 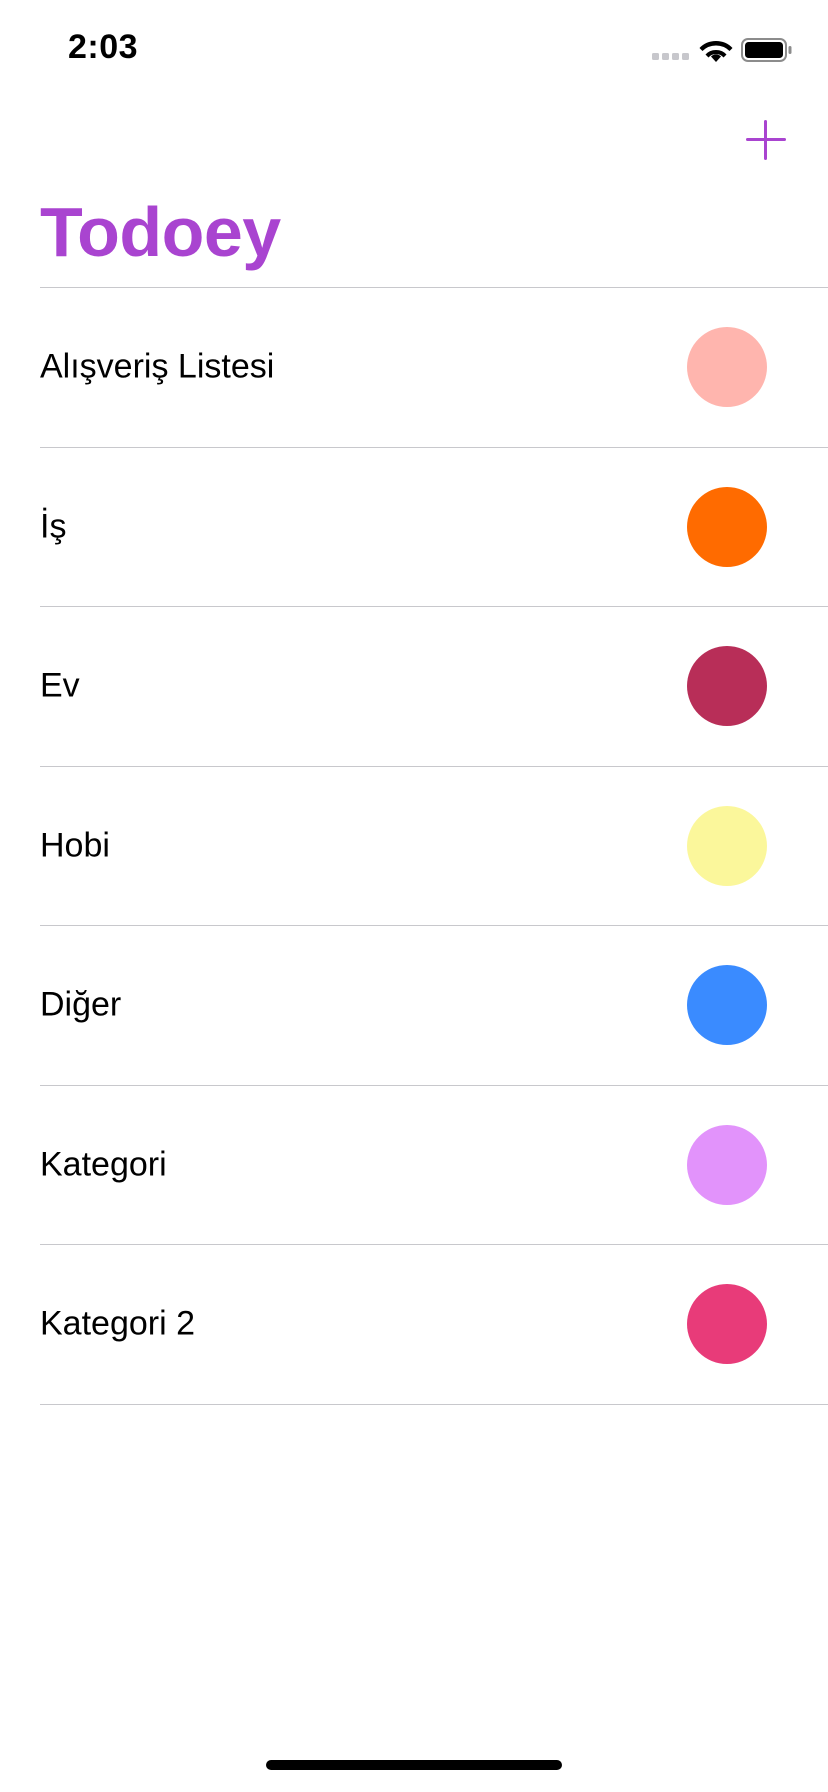 I want to click on home-indicator, so click(x=414, y=1765).